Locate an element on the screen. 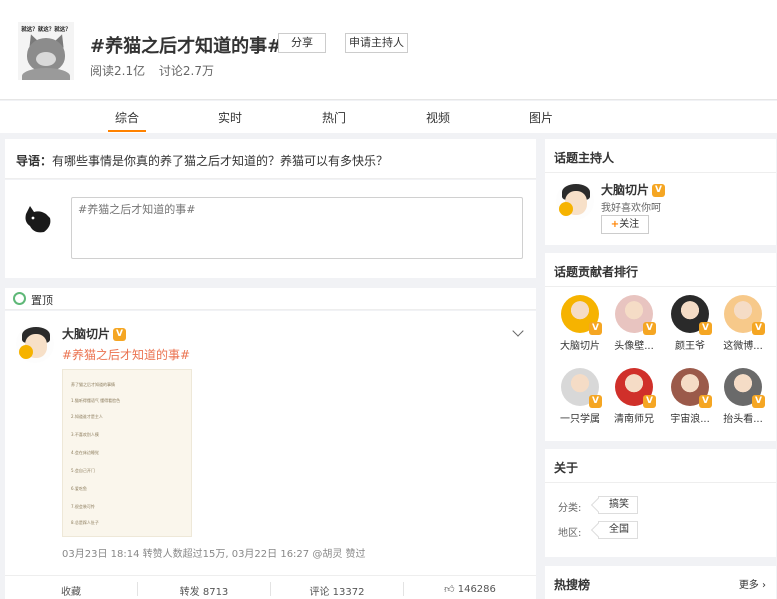 This screenshot has width=777, height=599. post-action-bar: 收藏 转发 8713 评论 13372 👍︎ 146286 is located at coordinates (270, 587).